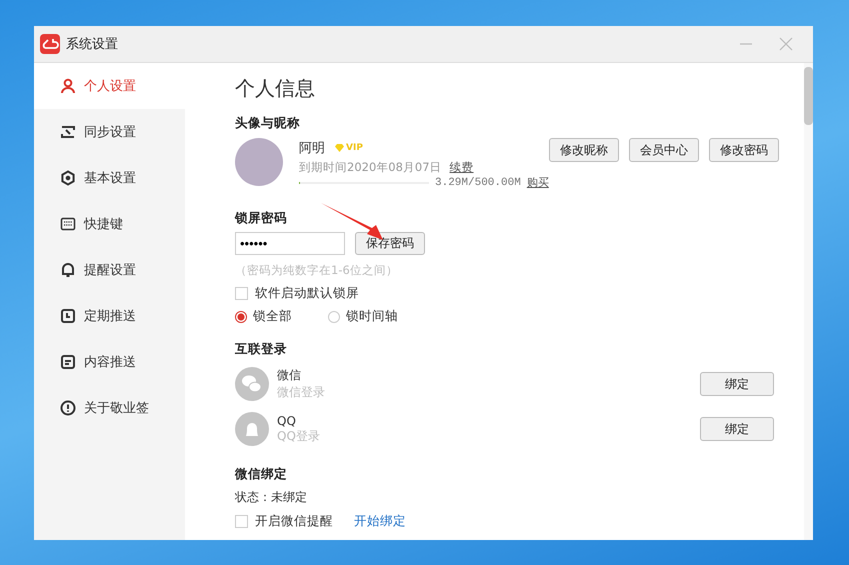  I want to click on checkbox-label: 开启微信提醒, so click(294, 521).